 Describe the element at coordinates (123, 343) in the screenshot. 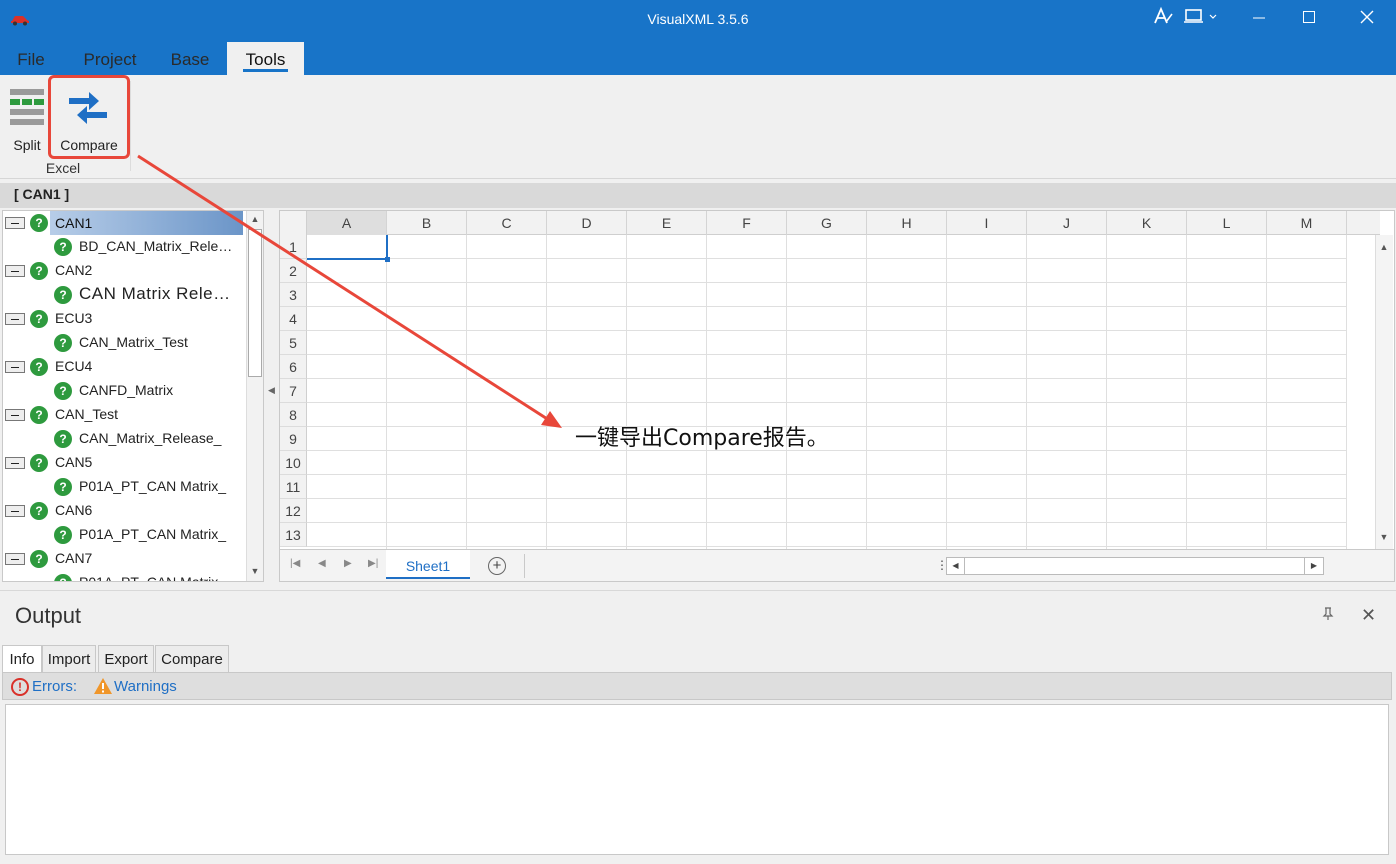

I see `tree-node-file: ? CAN_Matrix_Test` at that location.